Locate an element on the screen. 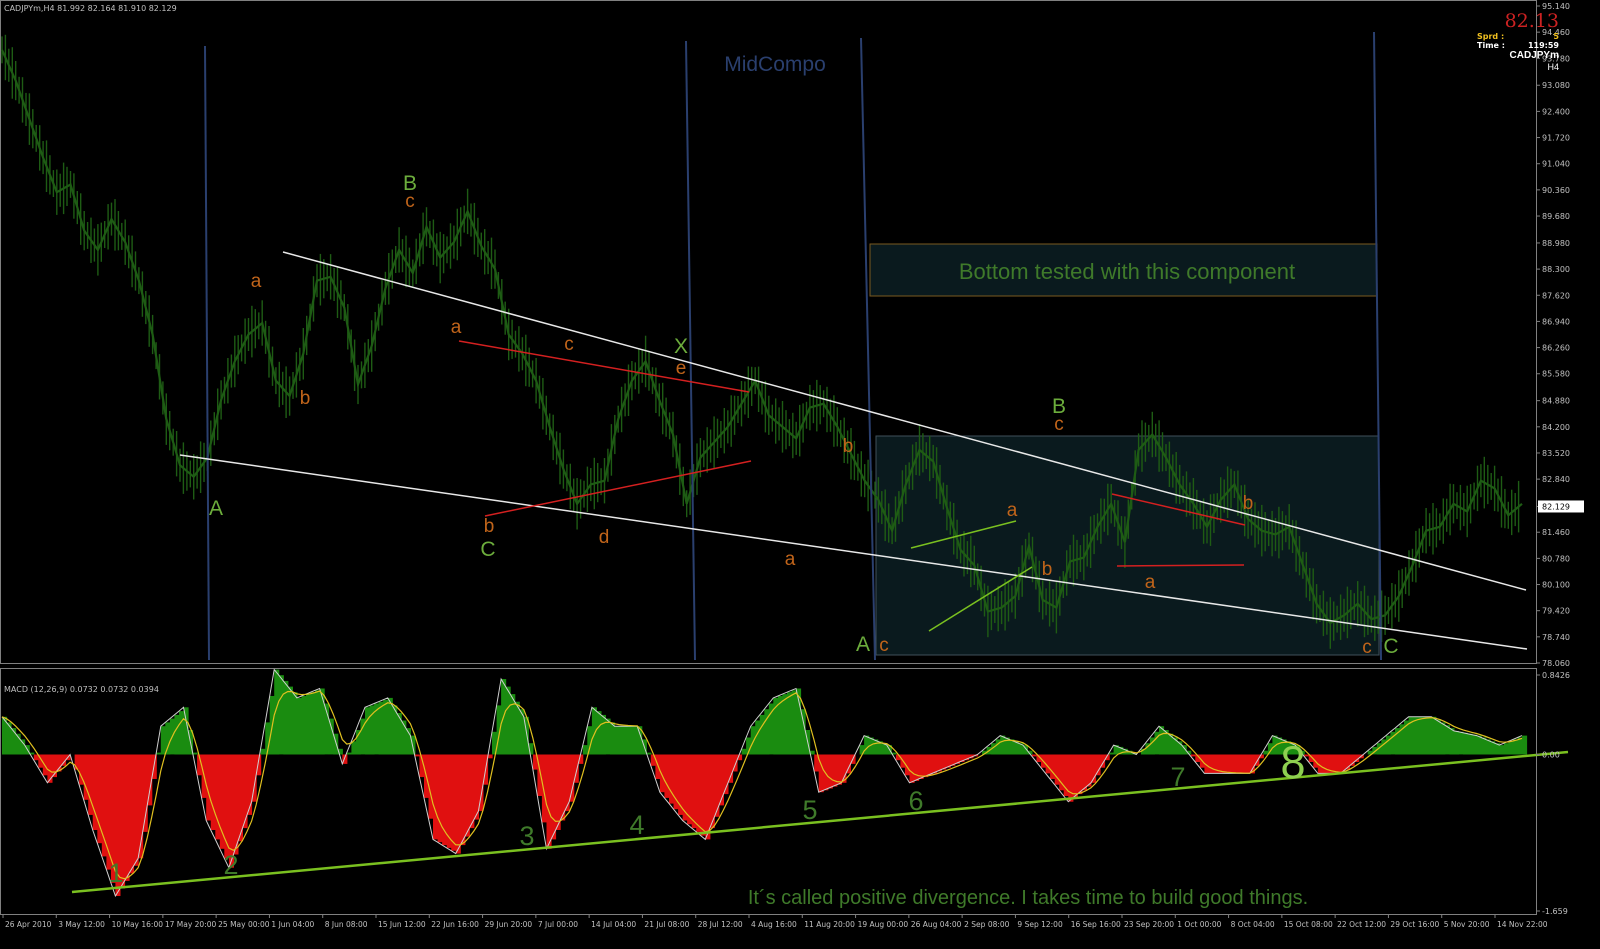 Image resolution: width=1600 pixels, height=949 pixels. price-tick-label: 78.060 is located at coordinates (1556, 663).